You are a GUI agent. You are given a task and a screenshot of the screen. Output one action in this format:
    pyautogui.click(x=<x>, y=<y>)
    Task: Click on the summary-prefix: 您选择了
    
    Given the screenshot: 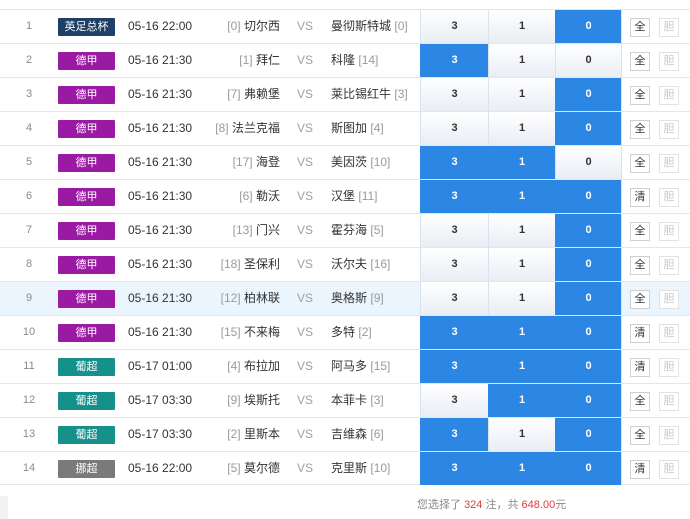 What is the action you would take?
    pyautogui.click(x=439, y=505)
    